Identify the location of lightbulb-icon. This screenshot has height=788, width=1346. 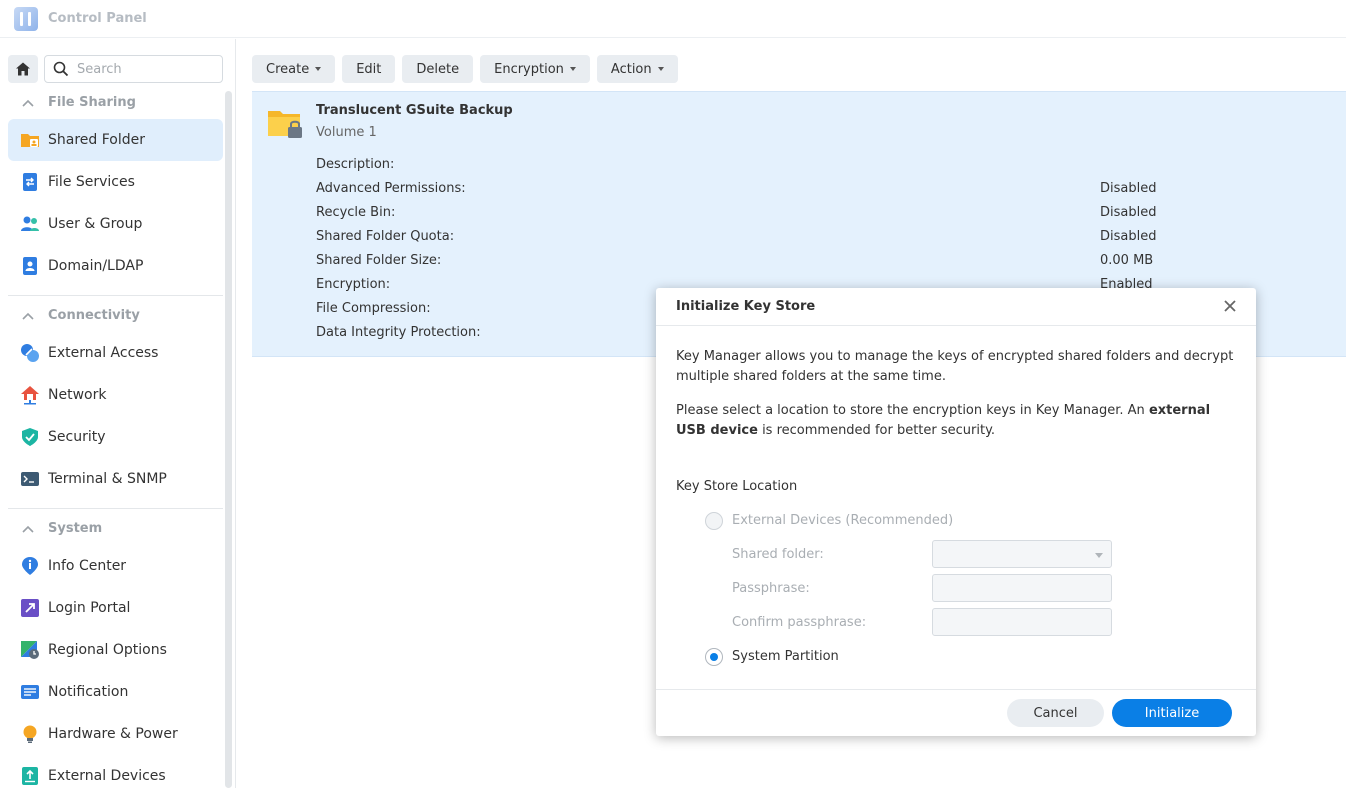
(30, 734).